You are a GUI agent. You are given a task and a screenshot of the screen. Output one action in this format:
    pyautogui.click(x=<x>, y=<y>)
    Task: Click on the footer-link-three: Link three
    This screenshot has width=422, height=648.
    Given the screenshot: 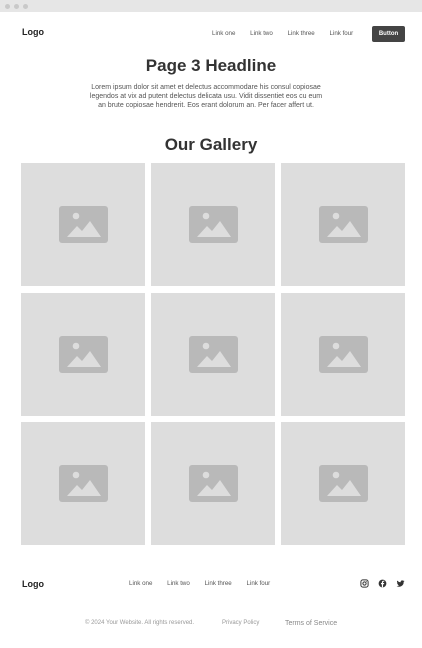 What is the action you would take?
    pyautogui.click(x=218, y=583)
    